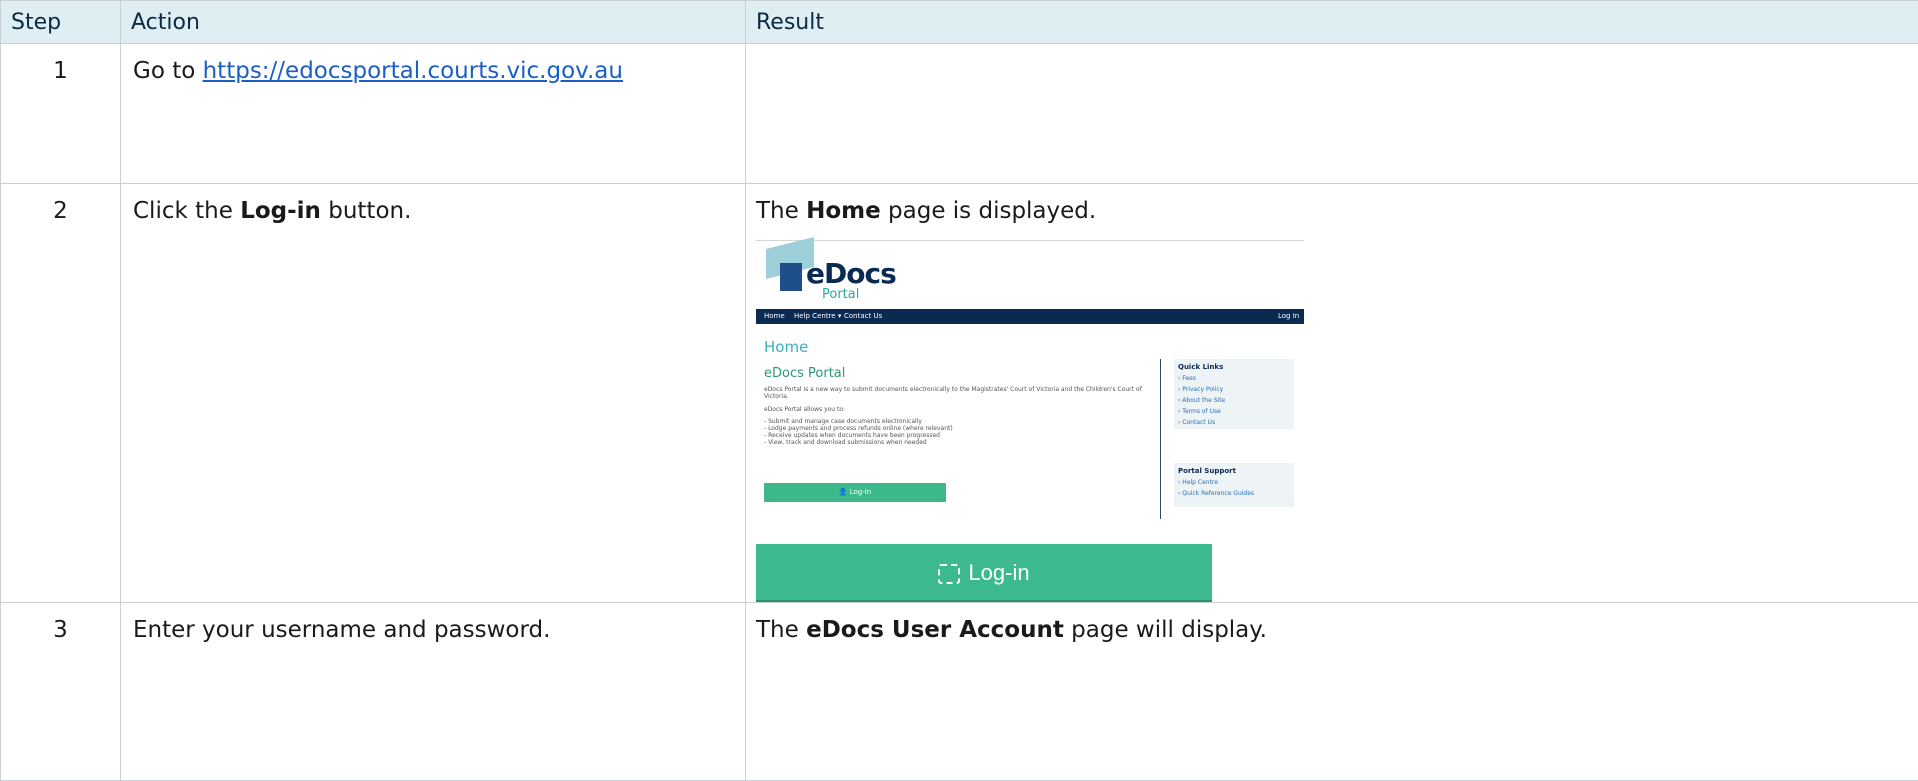 This screenshot has width=1918, height=781. I want to click on site-navbar: Home Help Centre ▾ Contact Us Log In, so click(1030, 316).